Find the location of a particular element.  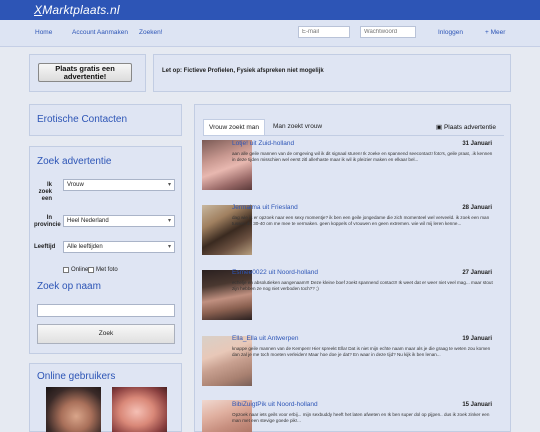

nav-home: Home is located at coordinates (43, 32).